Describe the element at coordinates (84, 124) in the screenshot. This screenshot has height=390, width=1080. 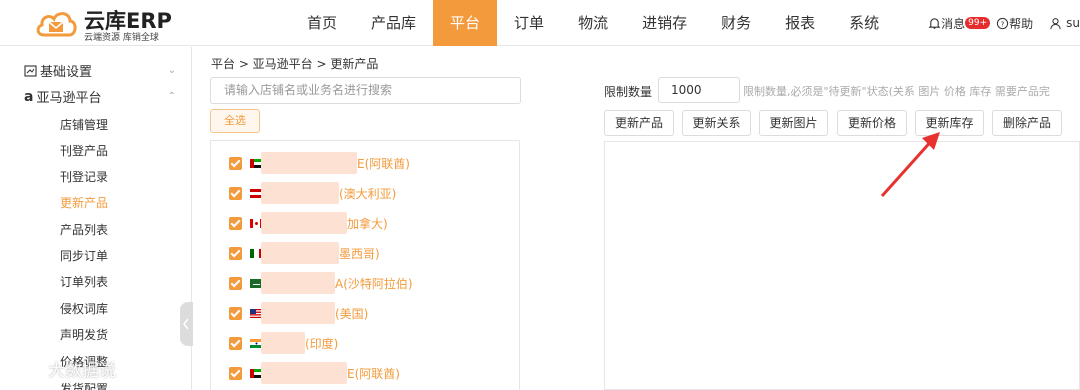
I see `sidebar-item-shop-management: 店铺管理` at that location.